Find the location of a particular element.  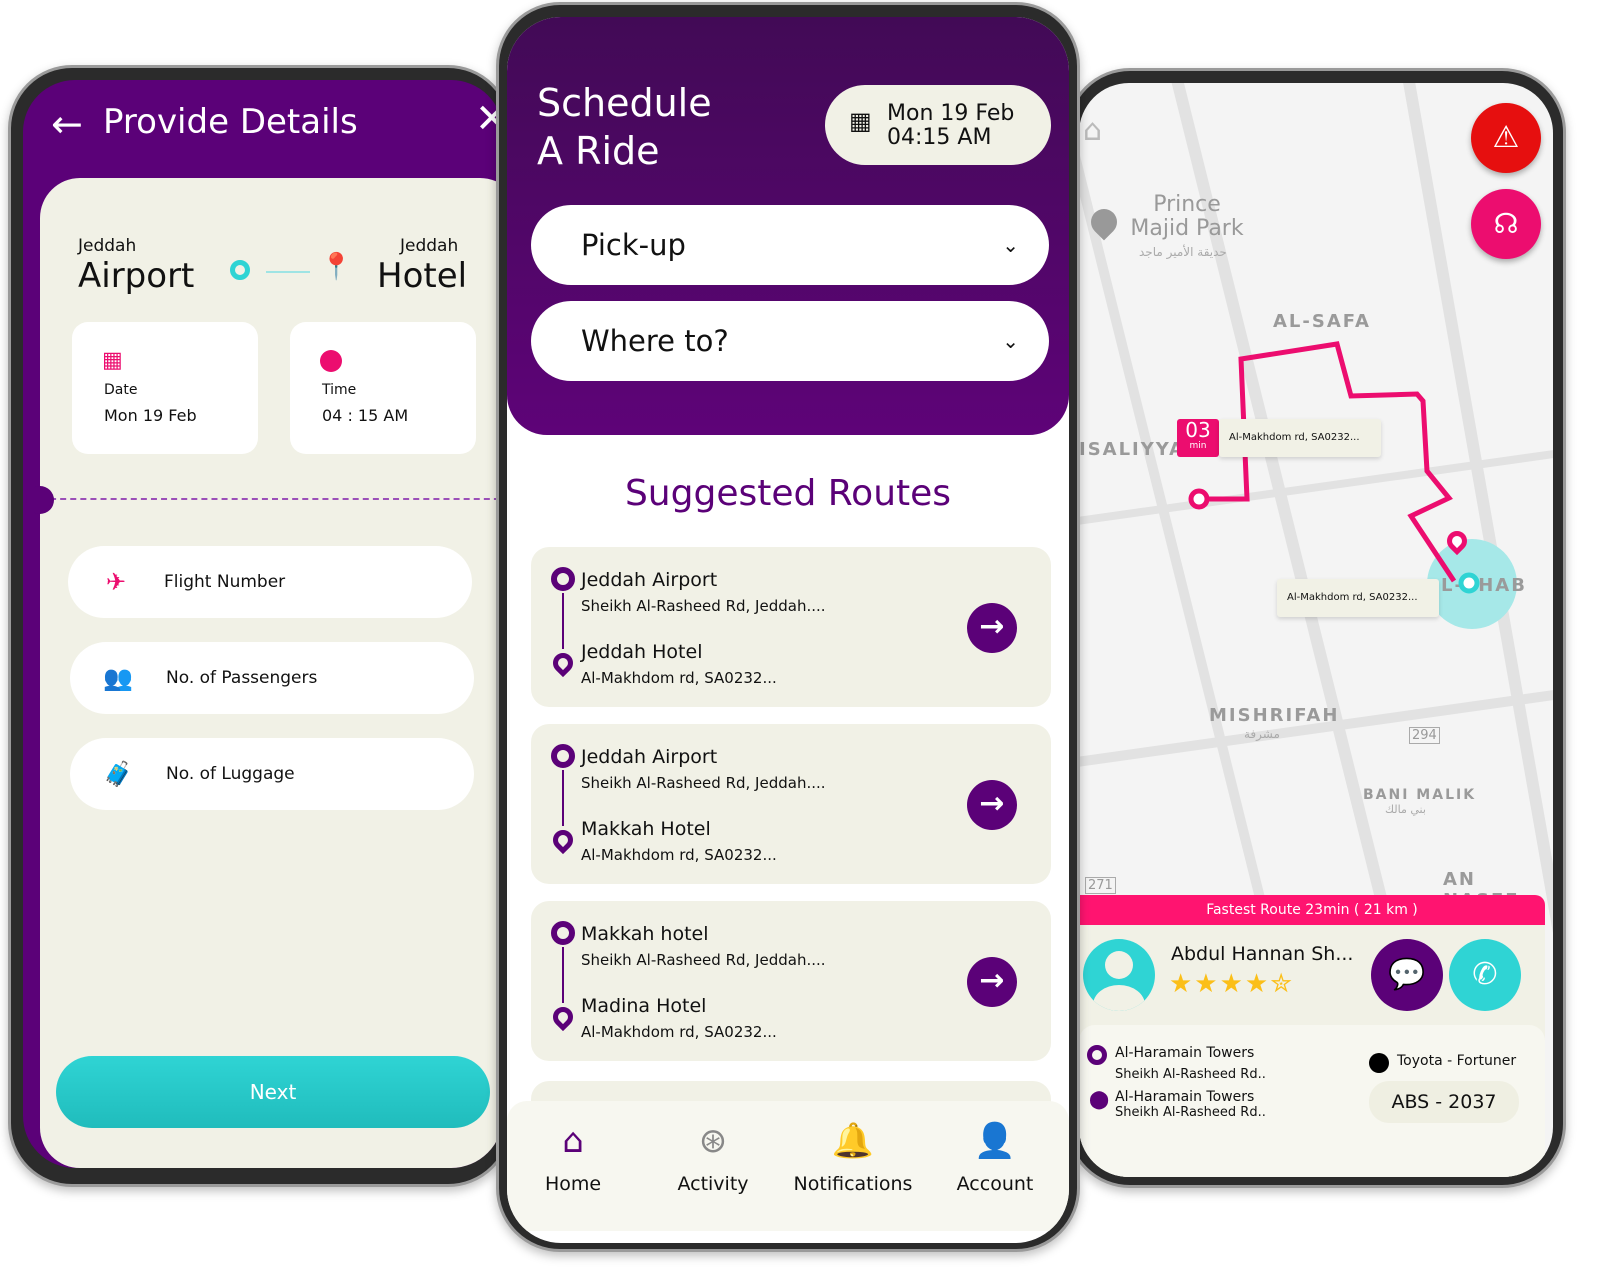

home-icon: ⌂ is located at coordinates (573, 1141).